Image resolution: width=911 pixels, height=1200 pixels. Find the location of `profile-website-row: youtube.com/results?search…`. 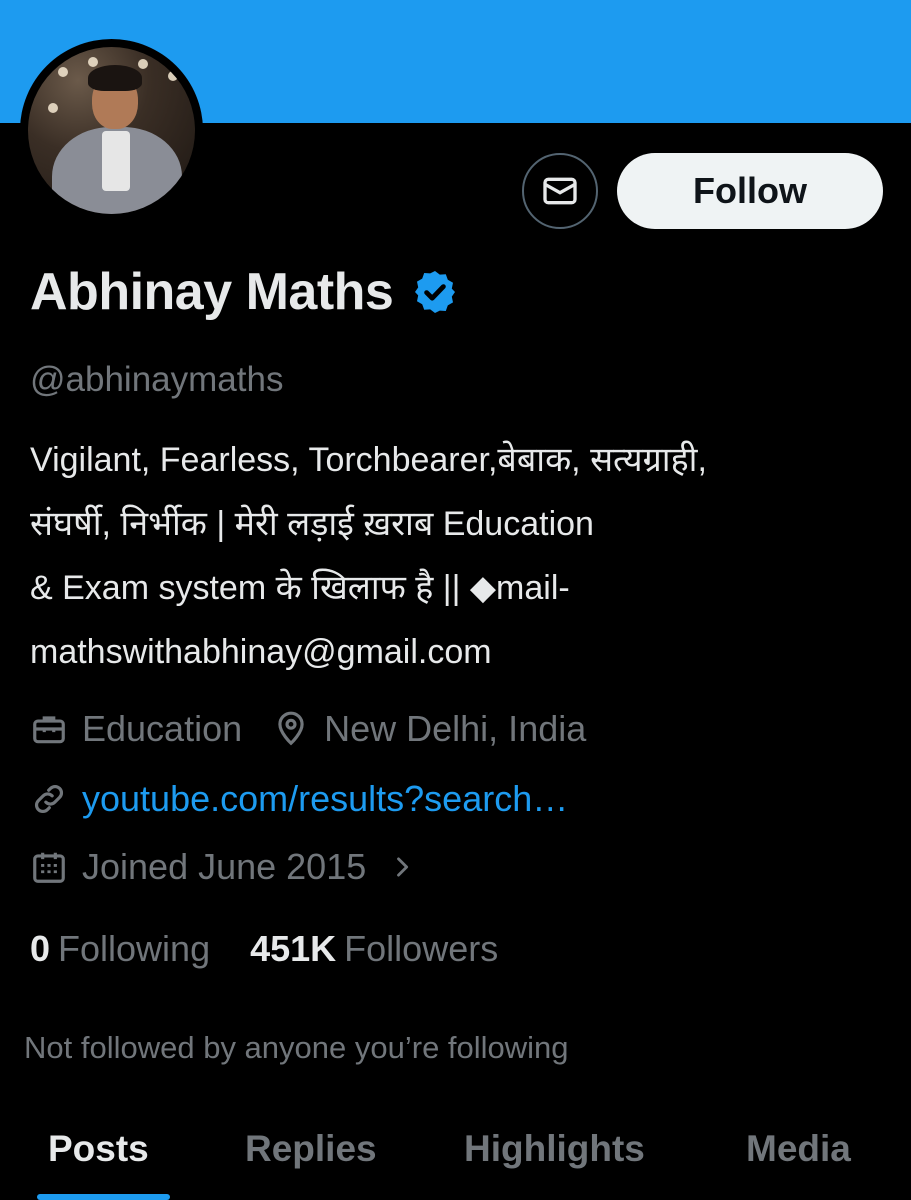

profile-website-row: youtube.com/results?search… is located at coordinates (299, 799).